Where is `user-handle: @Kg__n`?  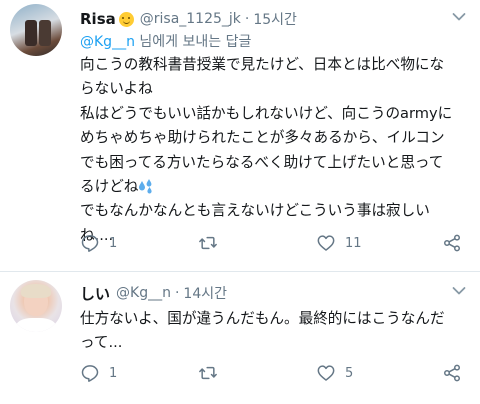
user-handle: @Kg__n is located at coordinates (143, 293).